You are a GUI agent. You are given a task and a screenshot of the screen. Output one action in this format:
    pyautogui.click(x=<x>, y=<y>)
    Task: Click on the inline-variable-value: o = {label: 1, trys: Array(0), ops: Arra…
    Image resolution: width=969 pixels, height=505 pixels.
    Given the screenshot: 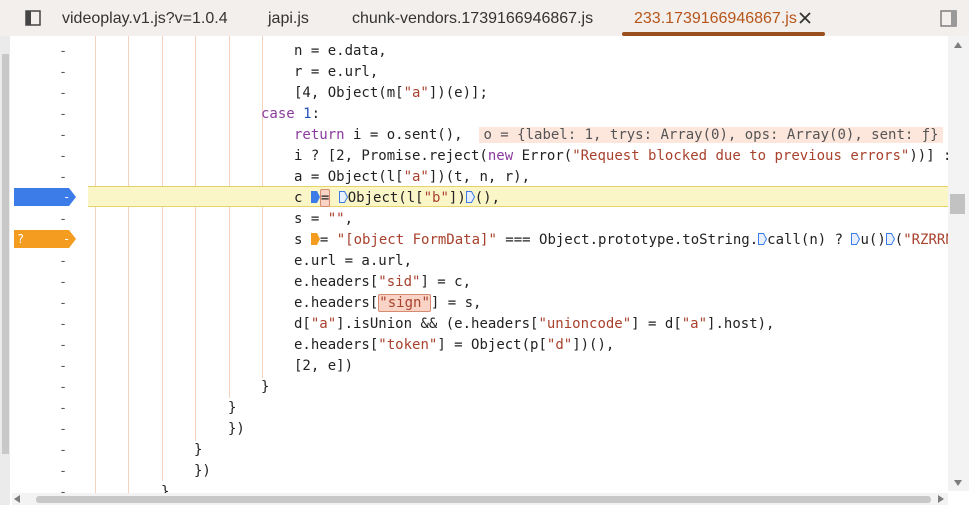 What is the action you would take?
    pyautogui.click(x=711, y=135)
    